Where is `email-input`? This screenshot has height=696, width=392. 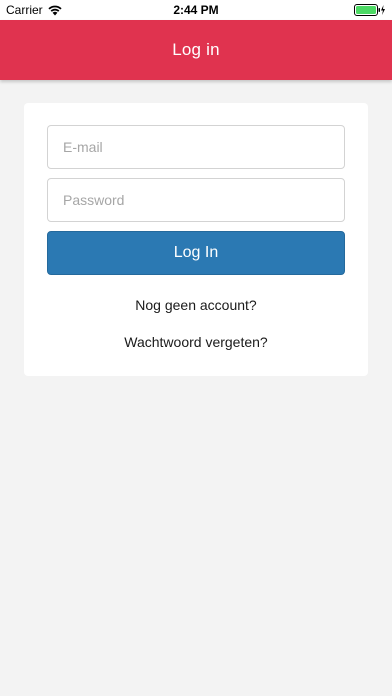 email-input is located at coordinates (196, 147).